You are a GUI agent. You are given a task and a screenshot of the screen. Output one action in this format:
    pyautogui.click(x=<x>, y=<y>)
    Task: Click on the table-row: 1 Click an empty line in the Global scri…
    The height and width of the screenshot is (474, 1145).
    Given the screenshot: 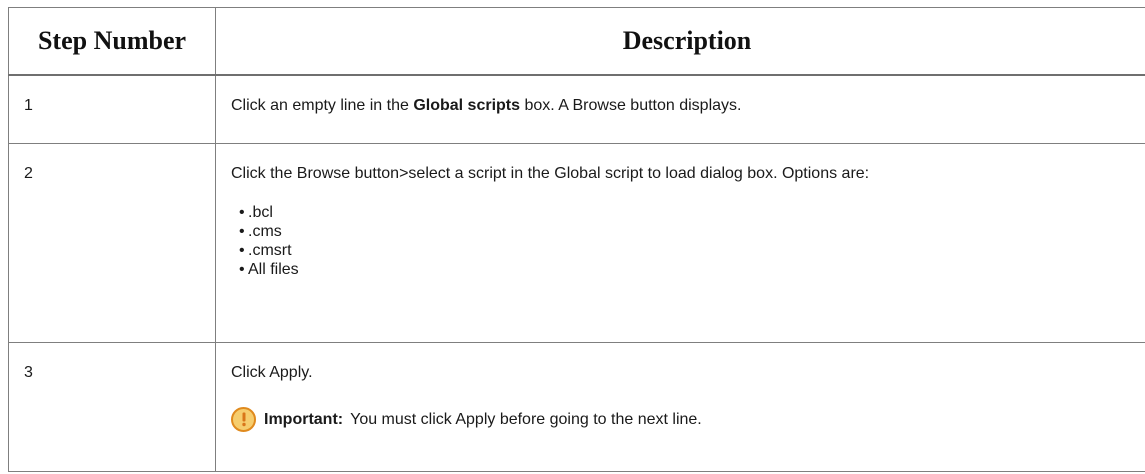 What is the action you would take?
    pyautogui.click(x=576, y=109)
    